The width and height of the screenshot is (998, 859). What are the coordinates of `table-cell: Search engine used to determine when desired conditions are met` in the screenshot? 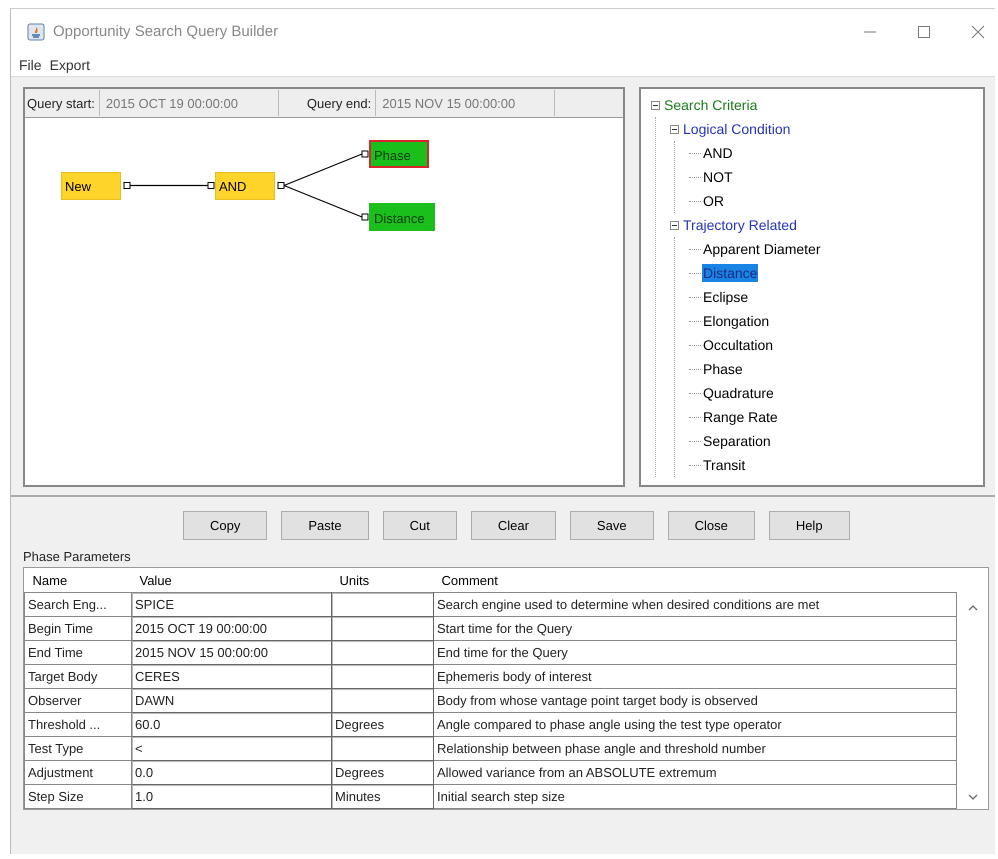 It's located at (695, 604).